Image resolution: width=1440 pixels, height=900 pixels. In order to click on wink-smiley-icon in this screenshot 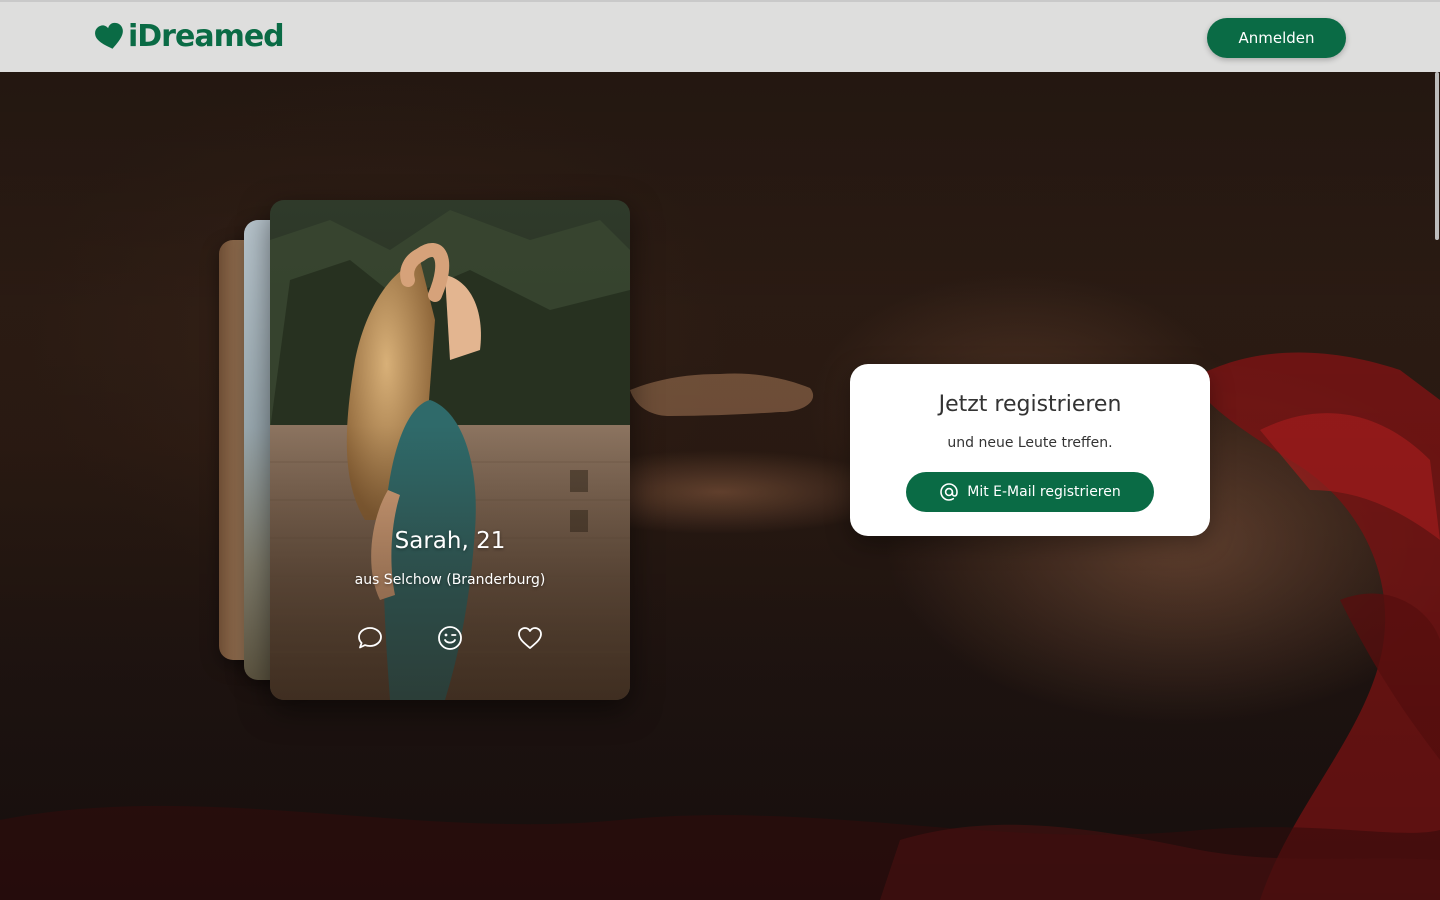, I will do `click(450, 638)`.